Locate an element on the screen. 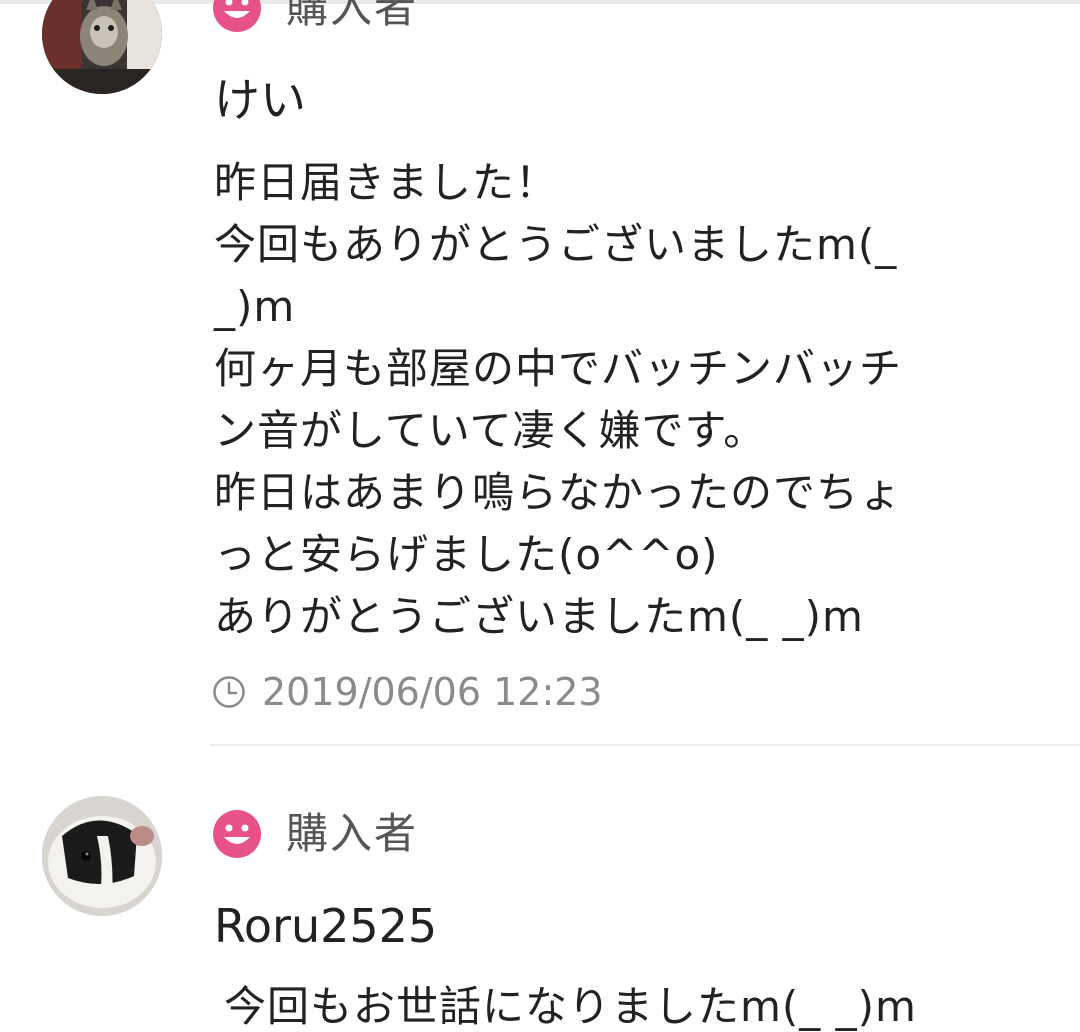 This screenshot has width=1080, height=1032. clock-icon is located at coordinates (229, 692).